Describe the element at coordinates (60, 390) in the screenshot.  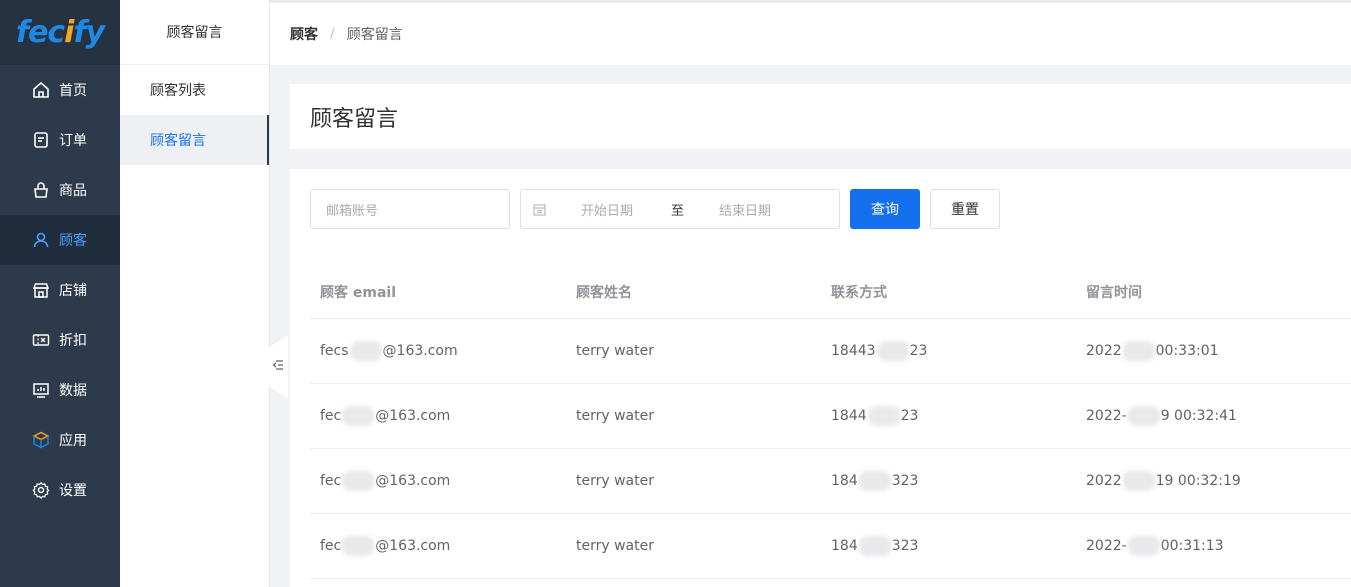
I see `nav-item-data: 数据` at that location.